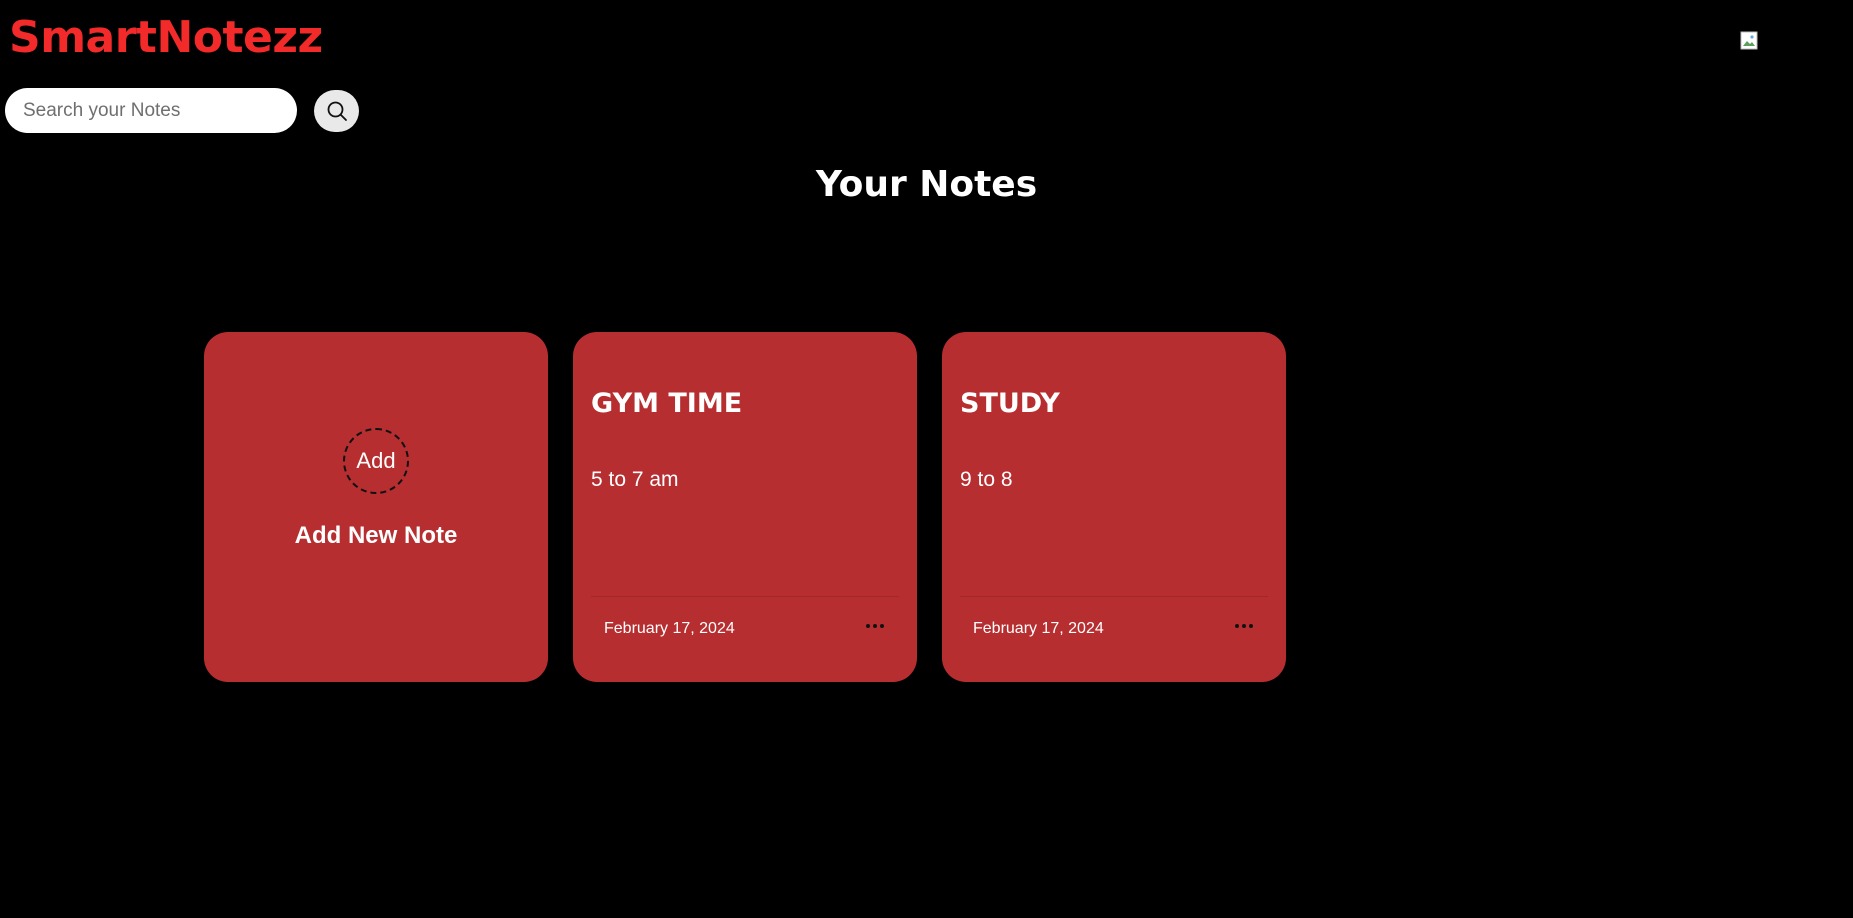 This screenshot has width=1853, height=918. I want to click on add-icon-alt-text: Add, so click(376, 460).